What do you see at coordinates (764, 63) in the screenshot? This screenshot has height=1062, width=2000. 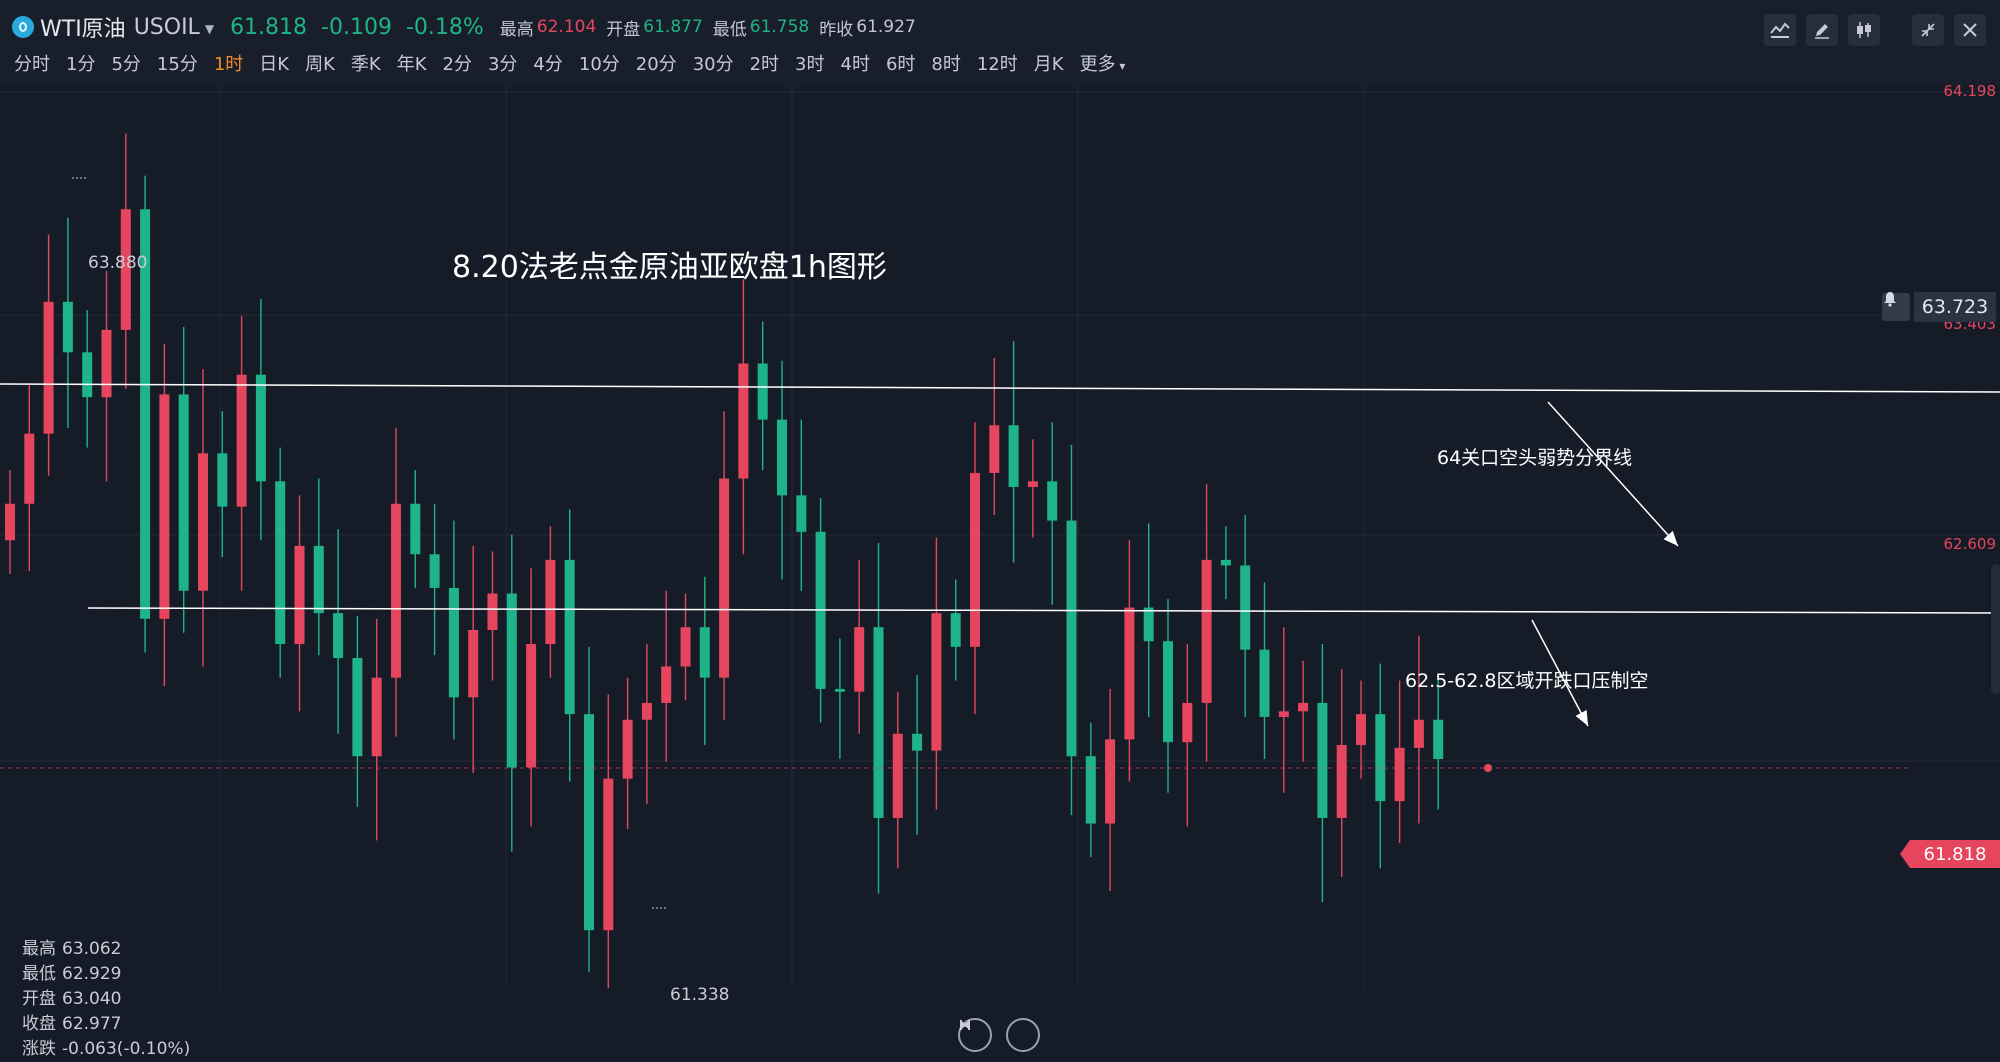 I see `interval-tab: 2时` at bounding box center [764, 63].